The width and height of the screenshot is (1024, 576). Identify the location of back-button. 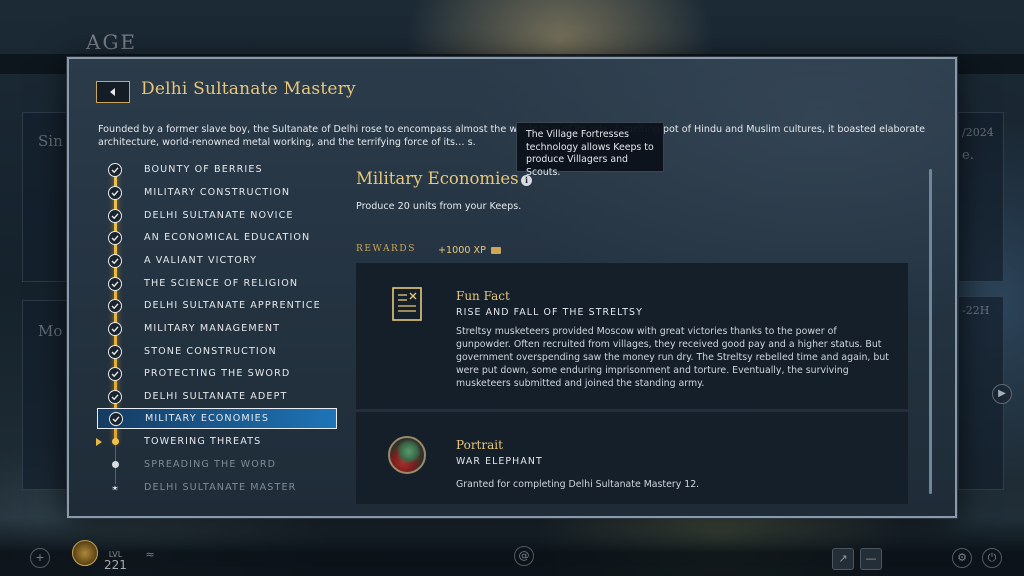
(113, 92).